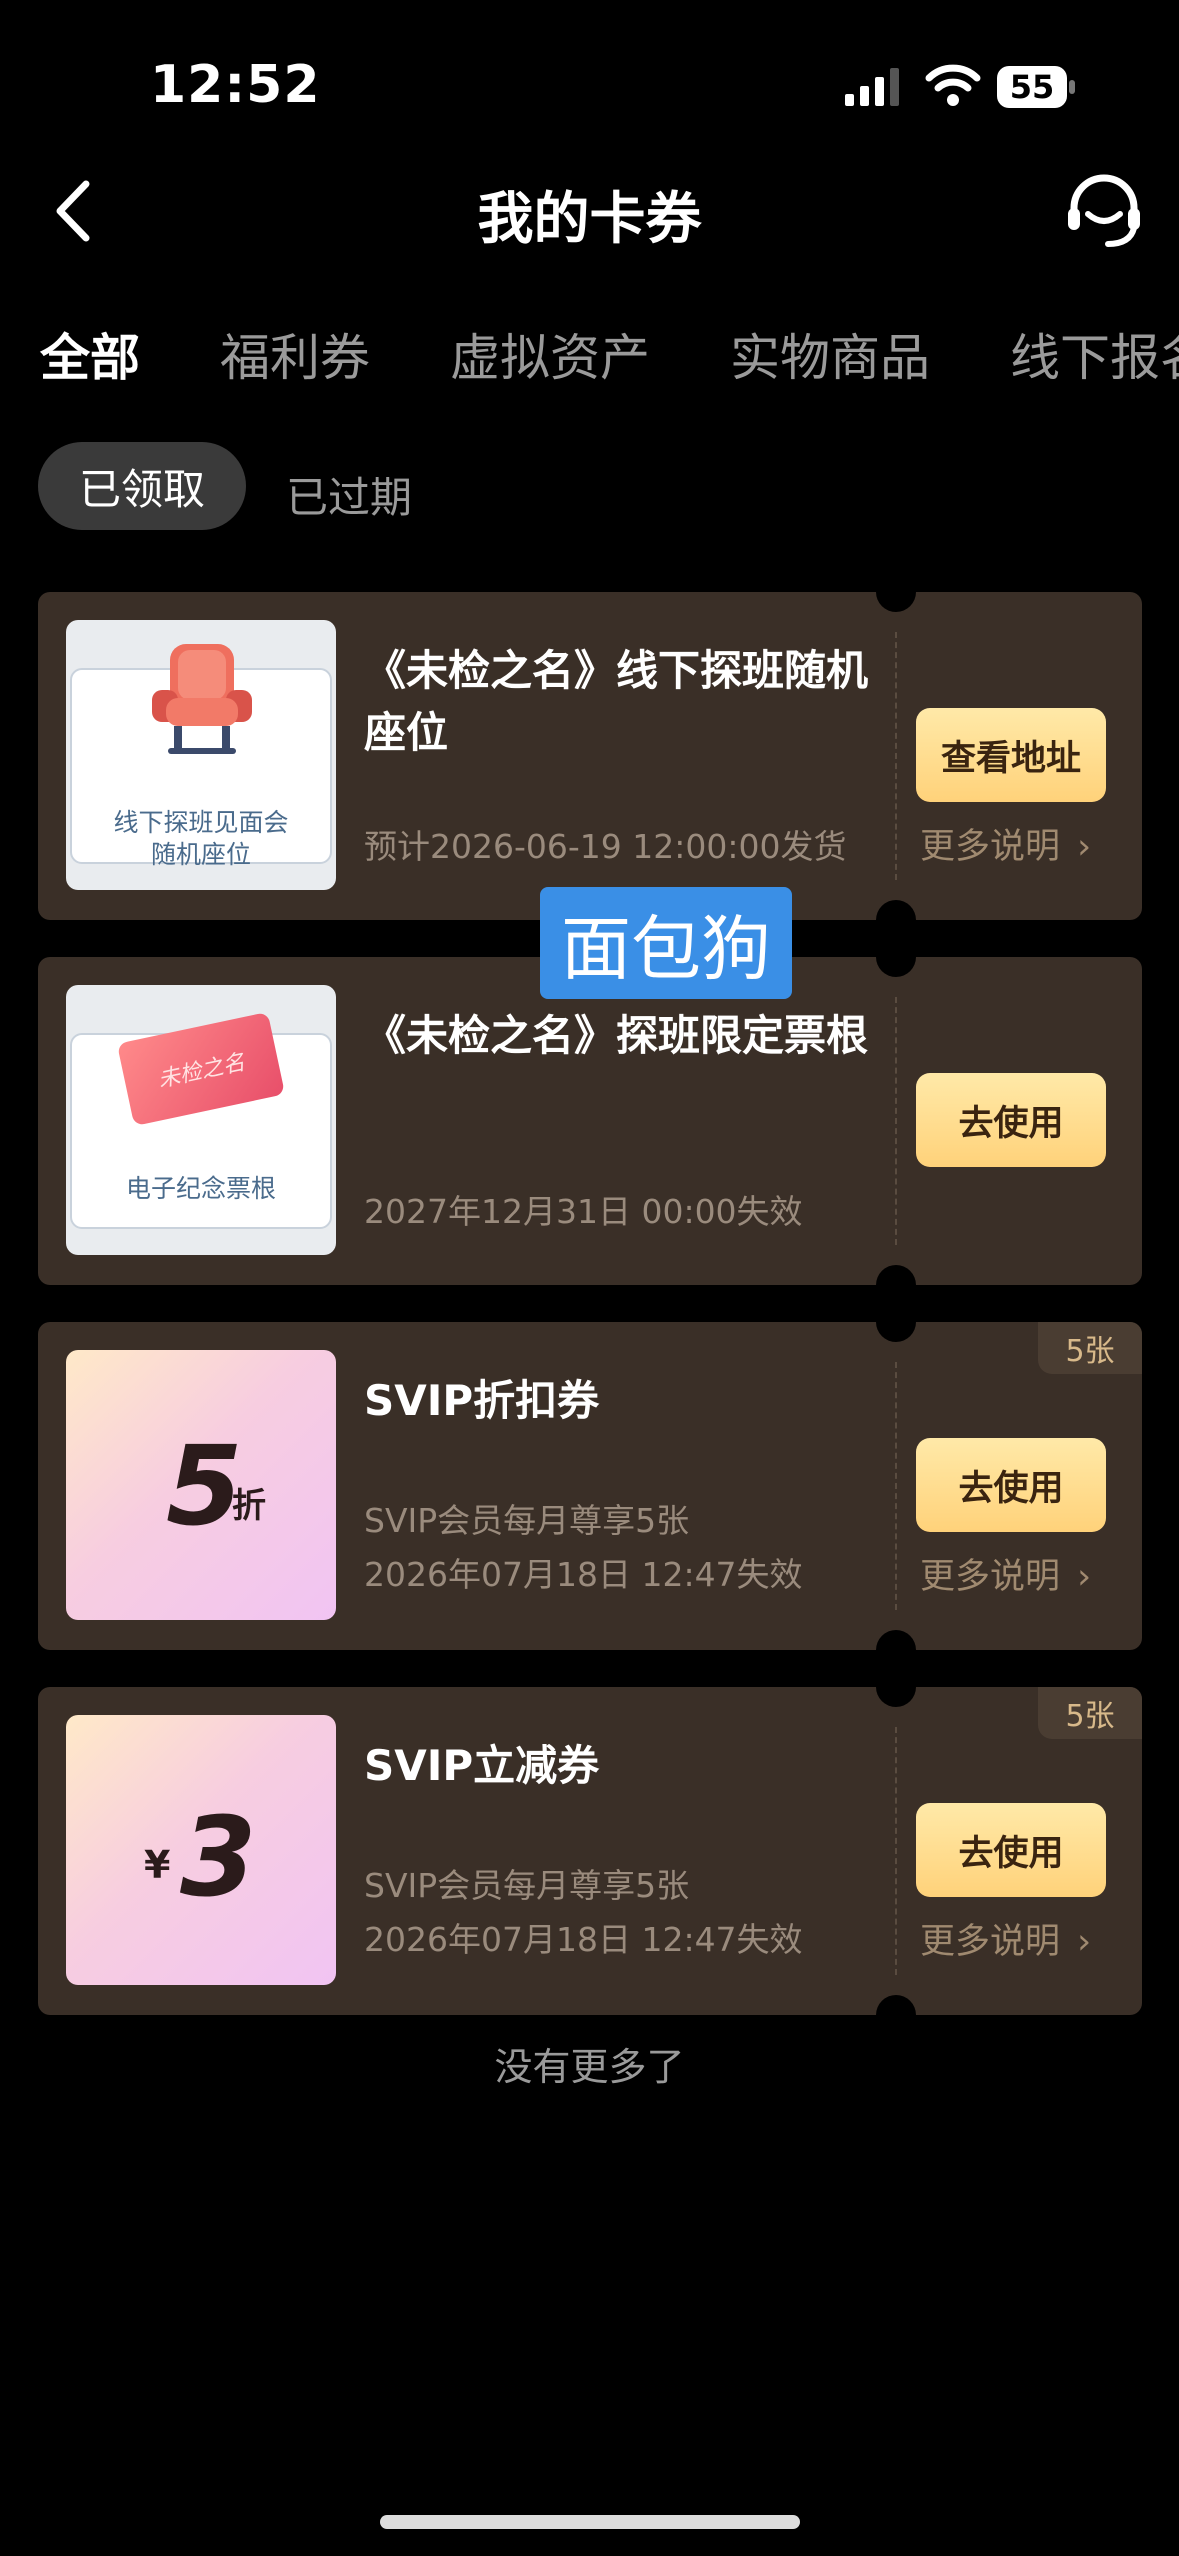 The image size is (1179, 2556). Describe the element at coordinates (235, 85) in the screenshot. I see `status-time: 12:52` at that location.